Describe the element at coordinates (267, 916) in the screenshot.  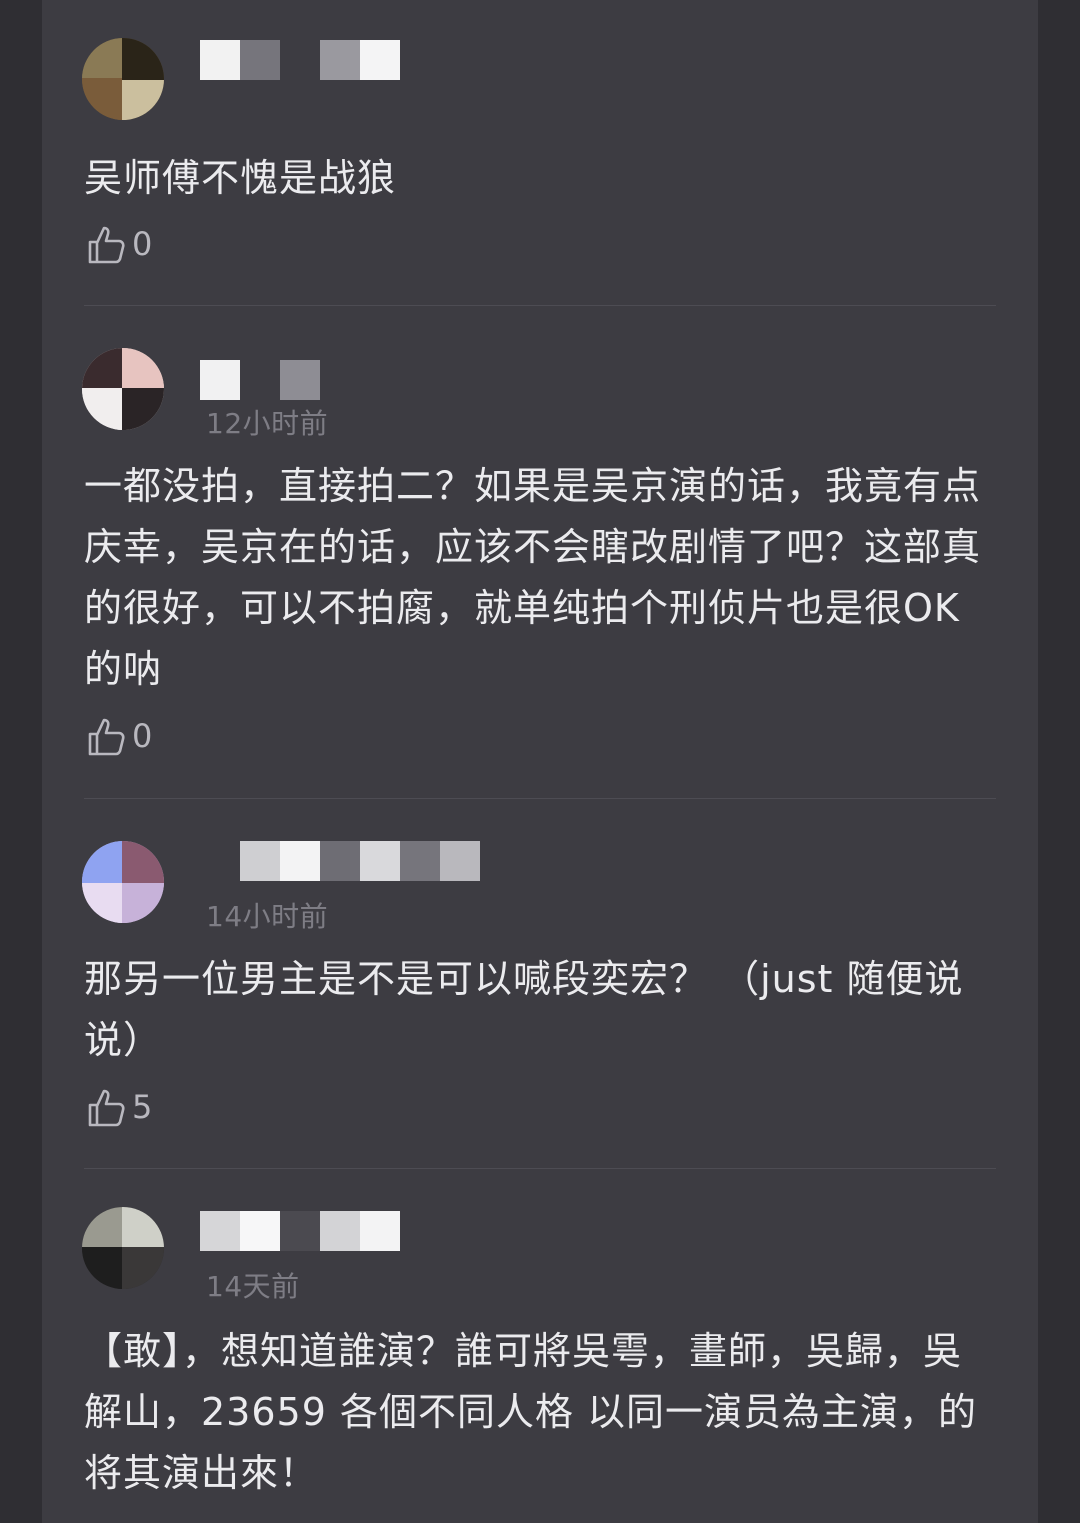
I see `comment-time: 14小时前` at that location.